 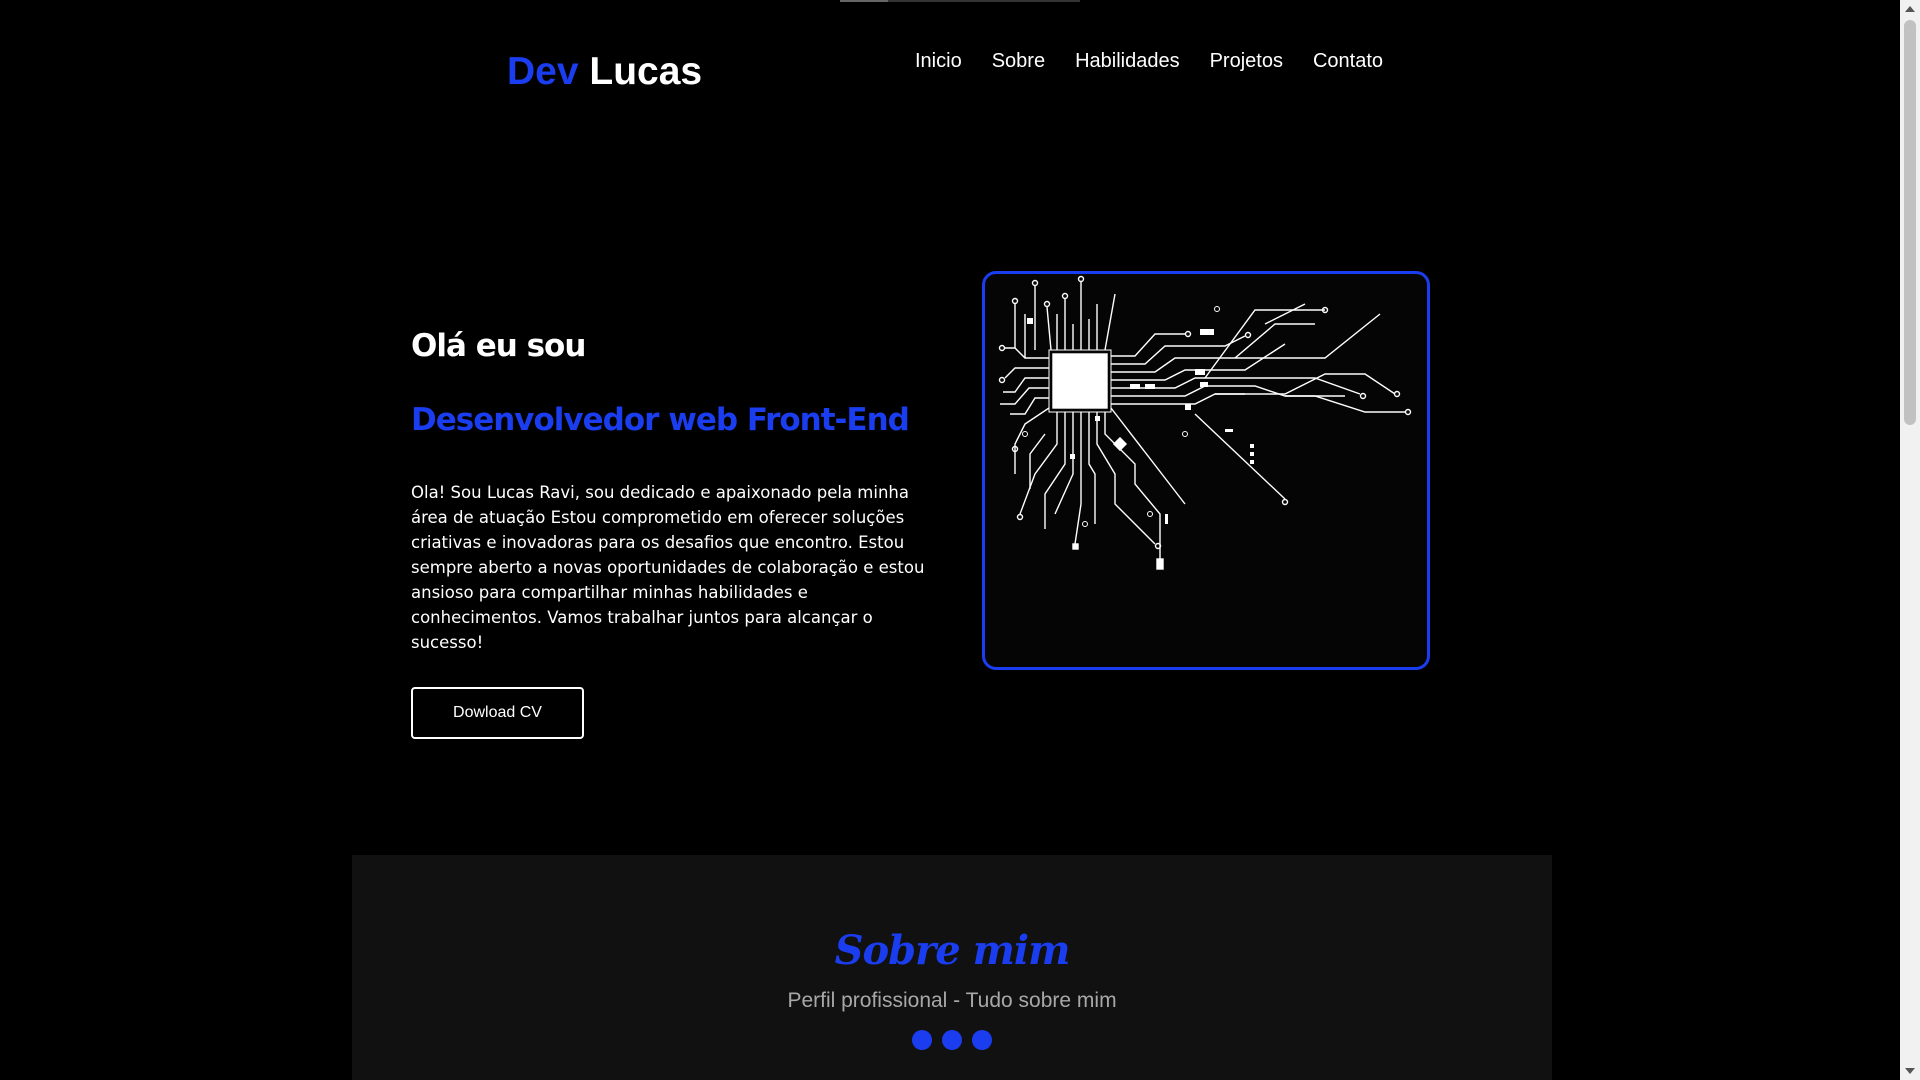 I want to click on nav-link-sobre: Sobre, so click(x=1018, y=61).